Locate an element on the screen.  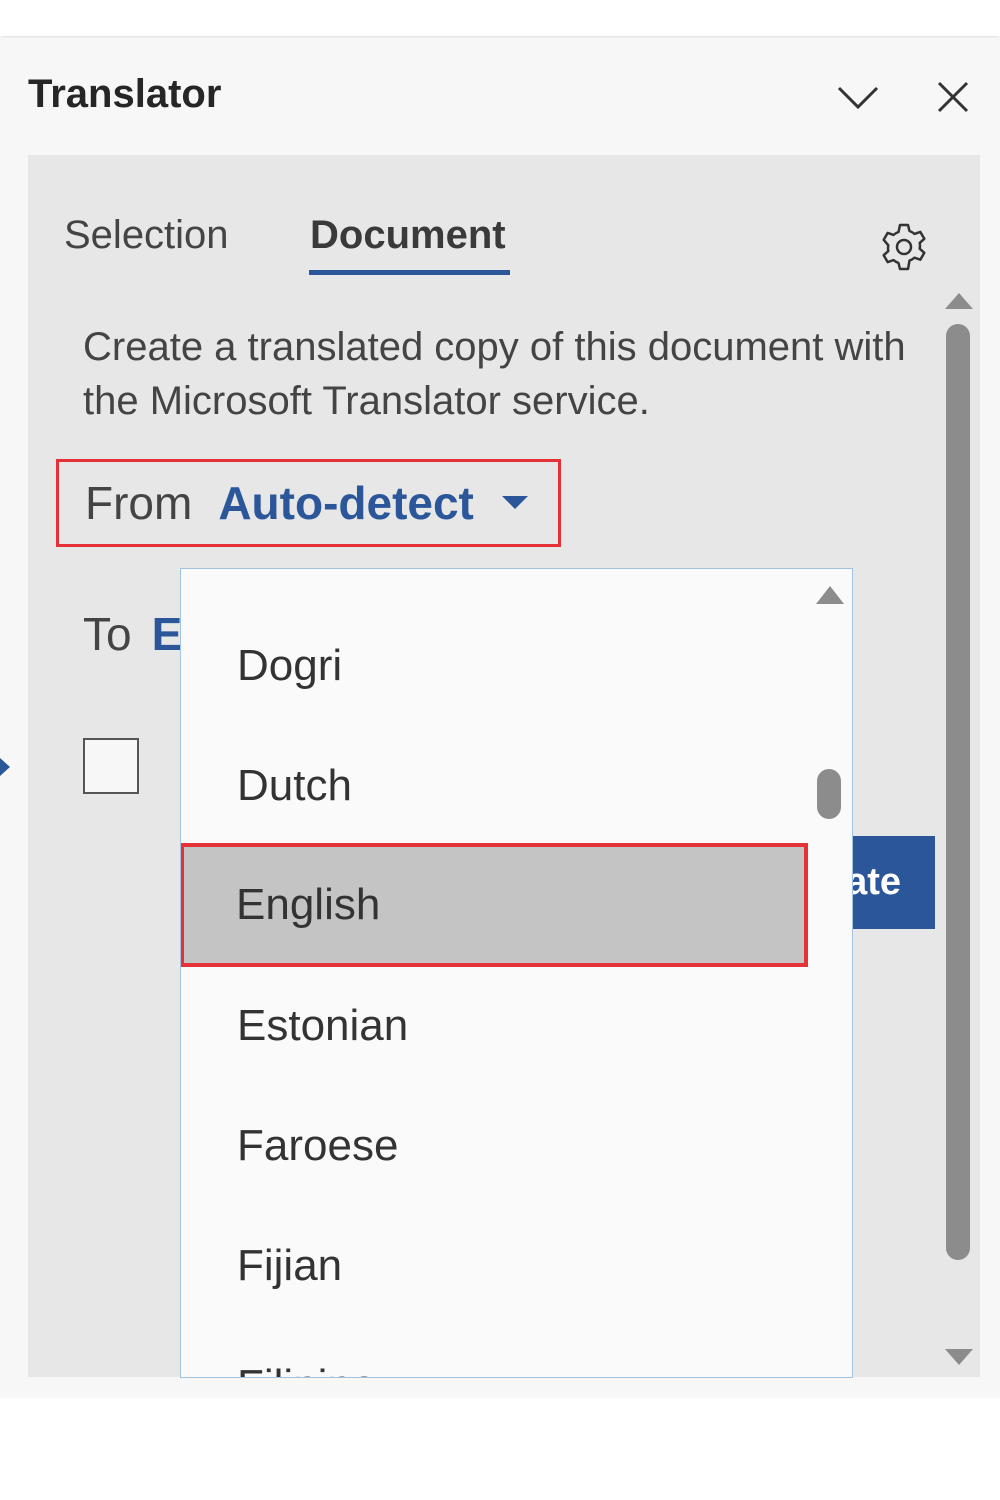
close-pane-button is located at coordinates (953, 97).